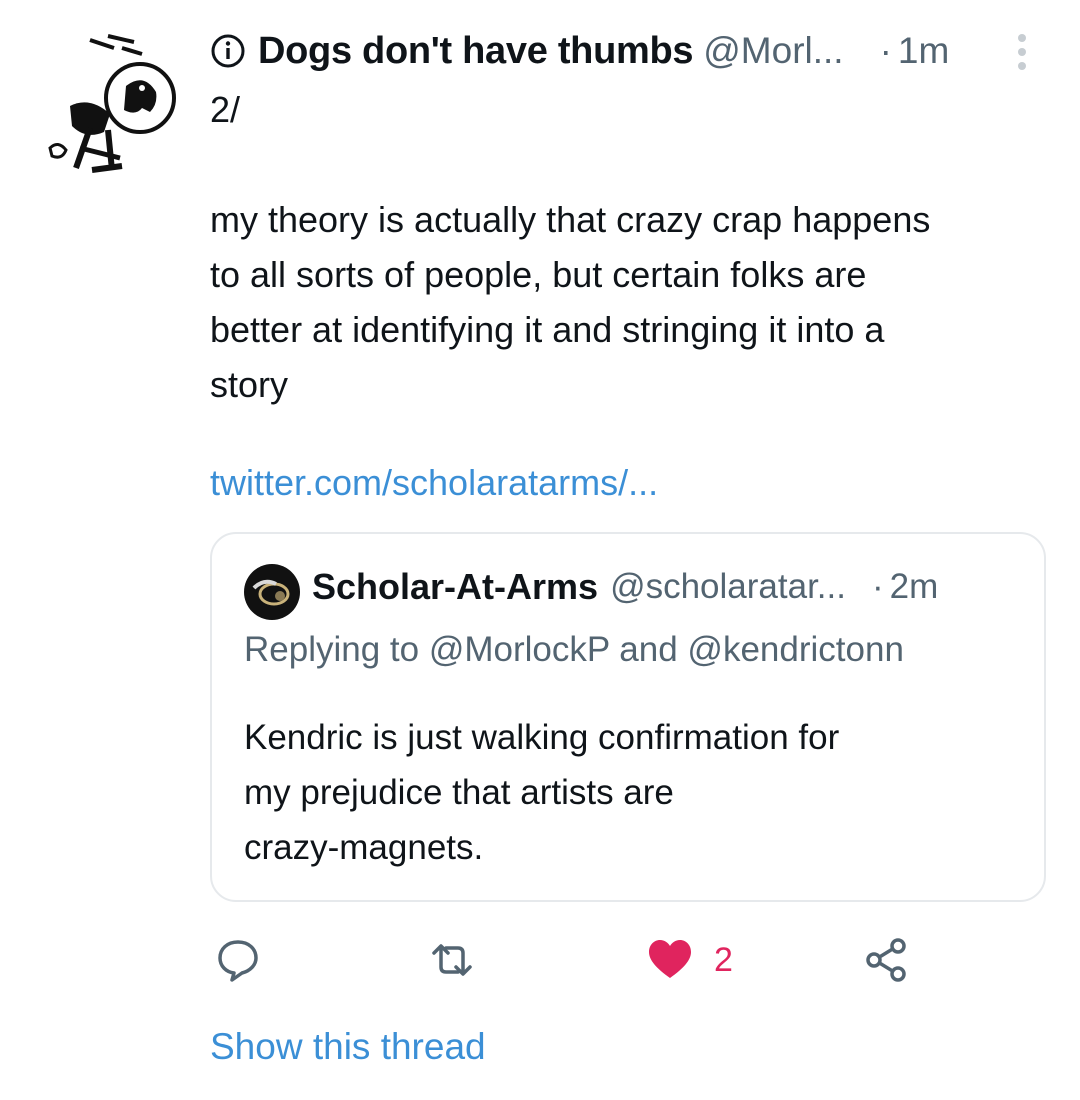  I want to click on heart-icon, so click(670, 959).